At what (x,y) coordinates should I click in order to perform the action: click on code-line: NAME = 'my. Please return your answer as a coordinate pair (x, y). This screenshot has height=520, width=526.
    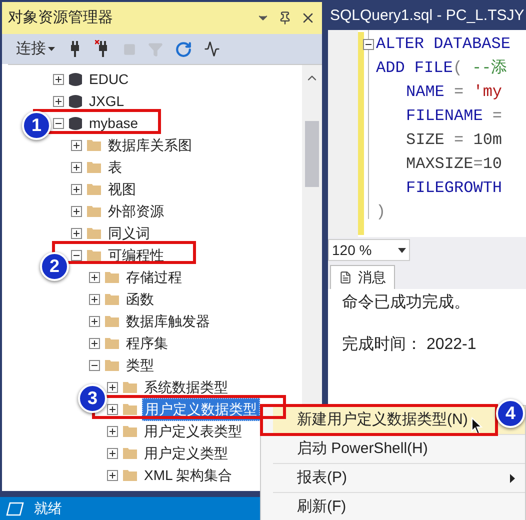
    Looking at the image, I should click on (454, 92).